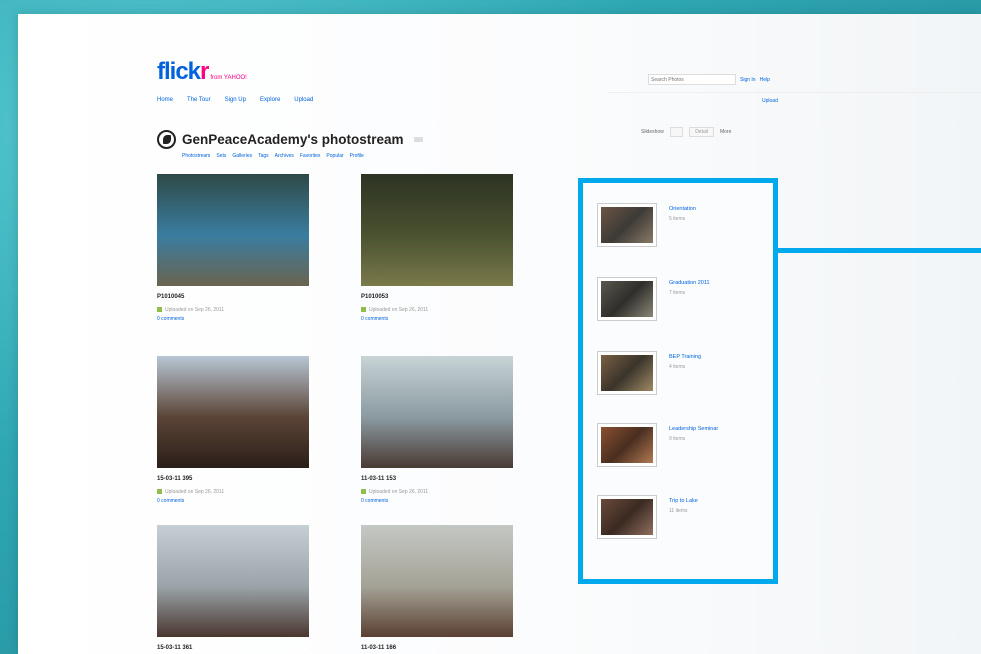 The image size is (981, 654). I want to click on logo-tagline: from YAHOO!, so click(228, 78).